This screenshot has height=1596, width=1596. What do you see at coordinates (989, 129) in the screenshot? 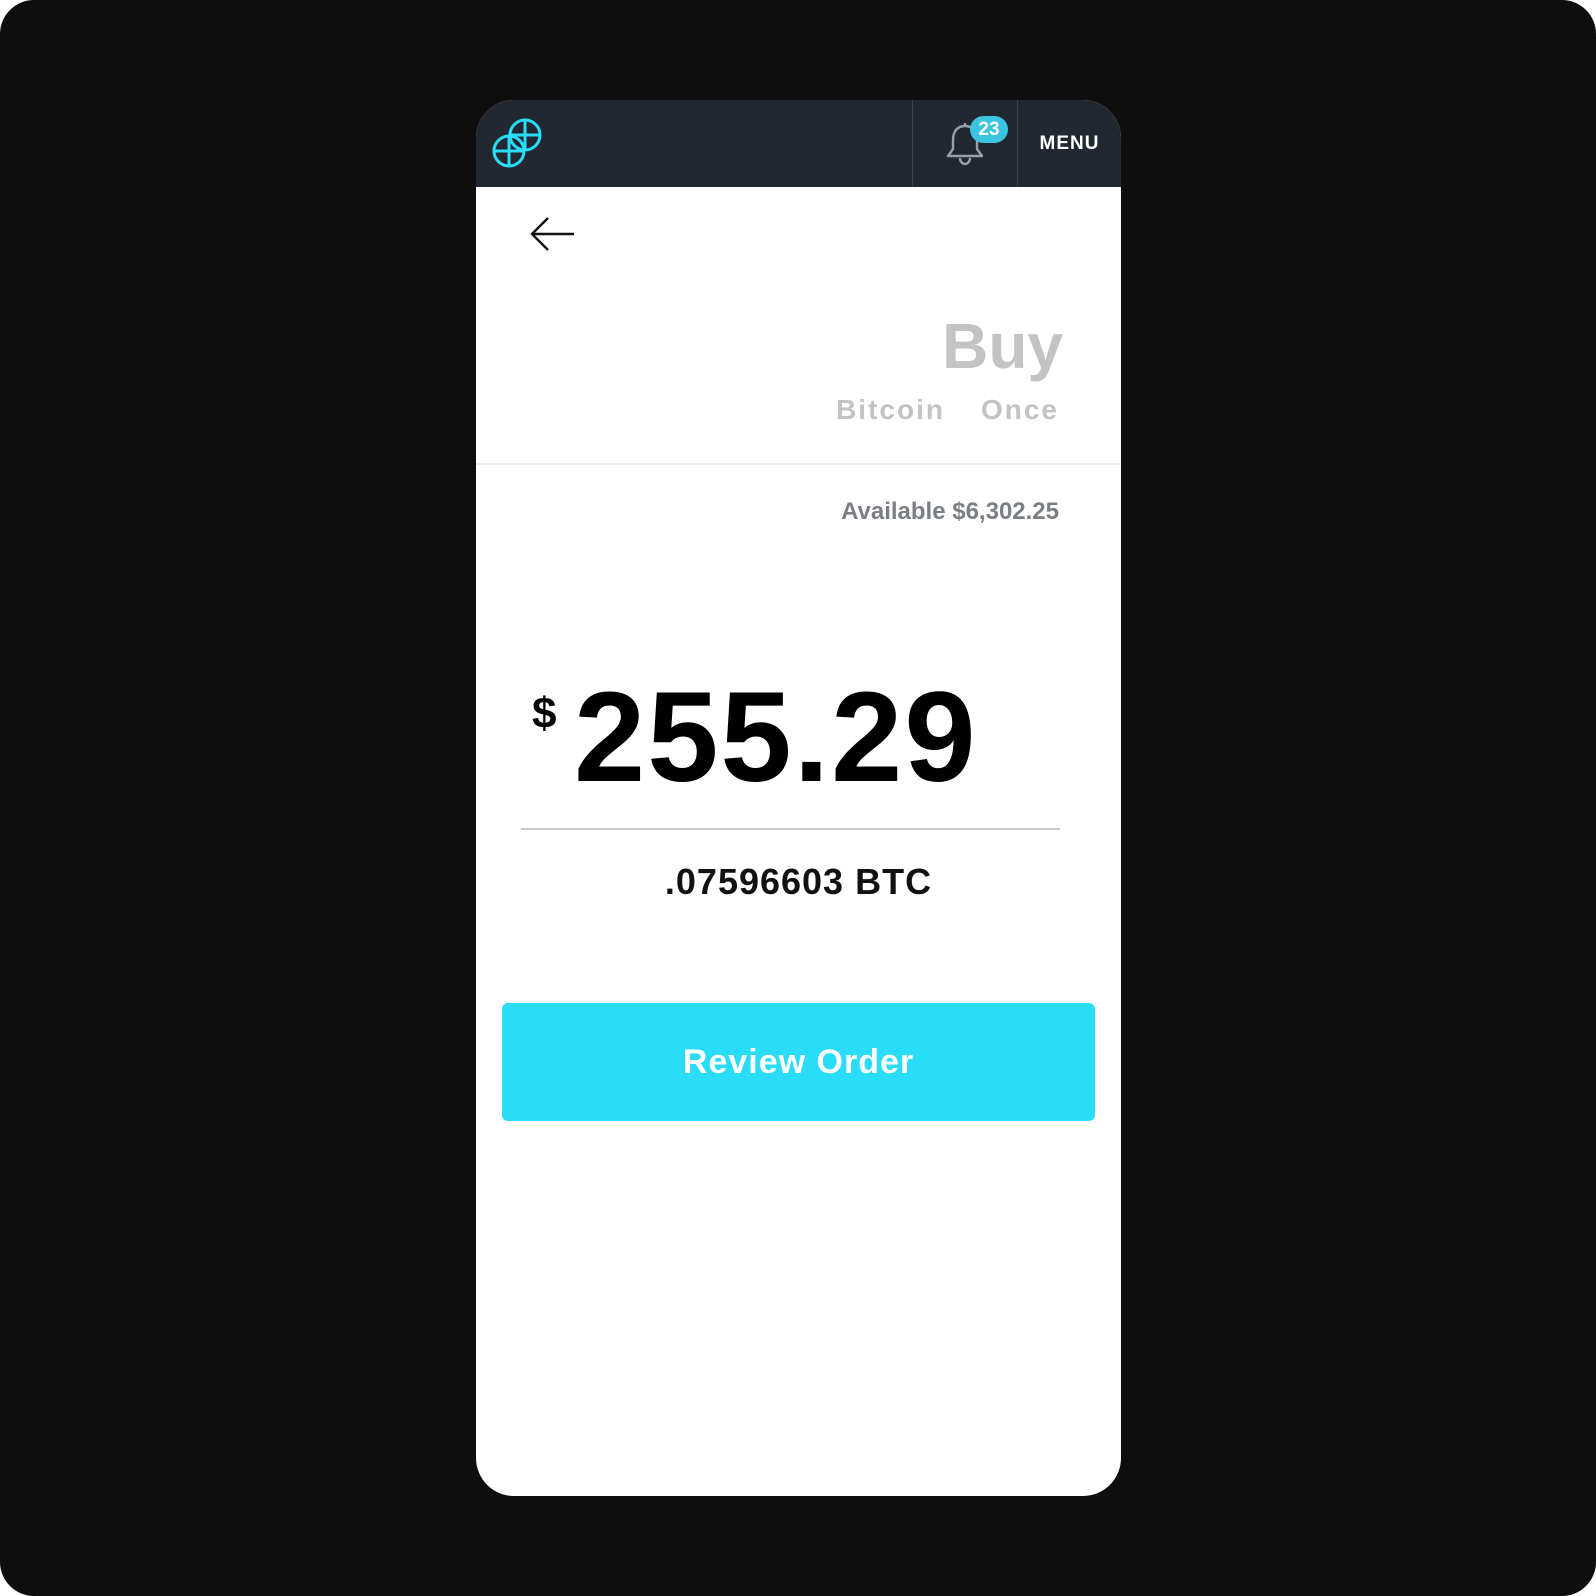
I see `notification-count-badge: 23` at bounding box center [989, 129].